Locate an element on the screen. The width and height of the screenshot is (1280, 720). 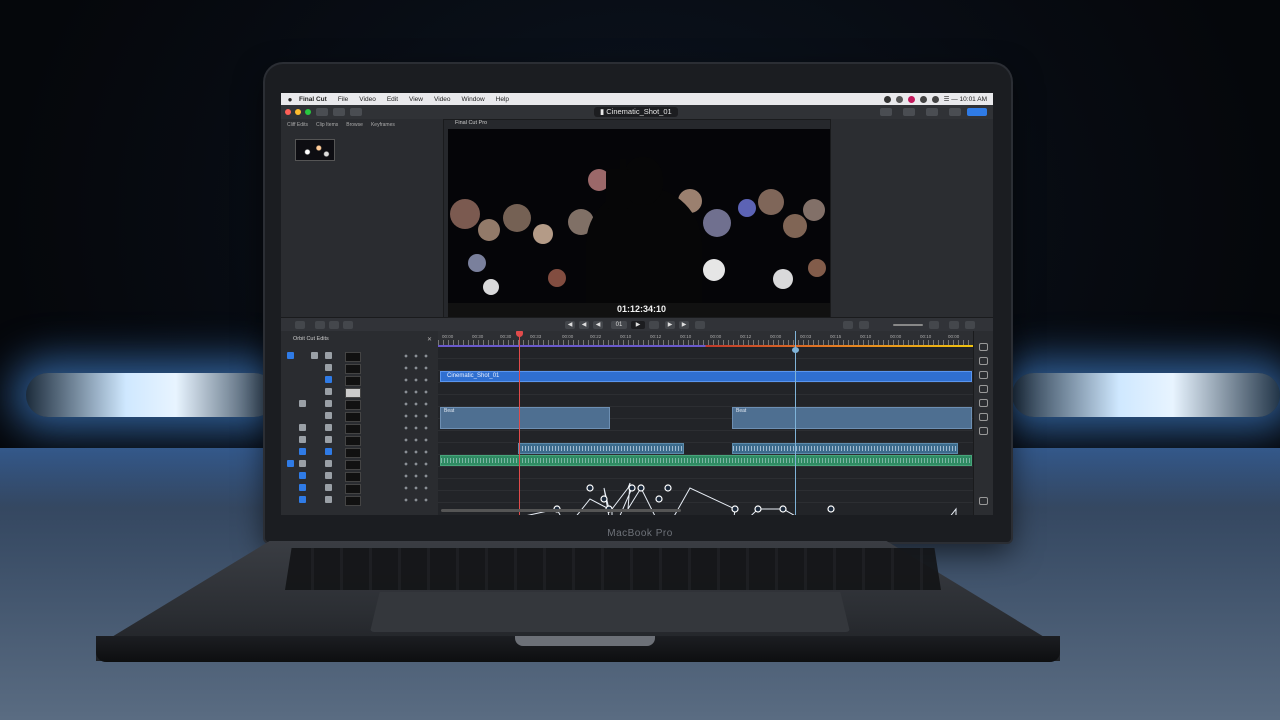
timeline-side-tools is located at coordinates (983, 423).